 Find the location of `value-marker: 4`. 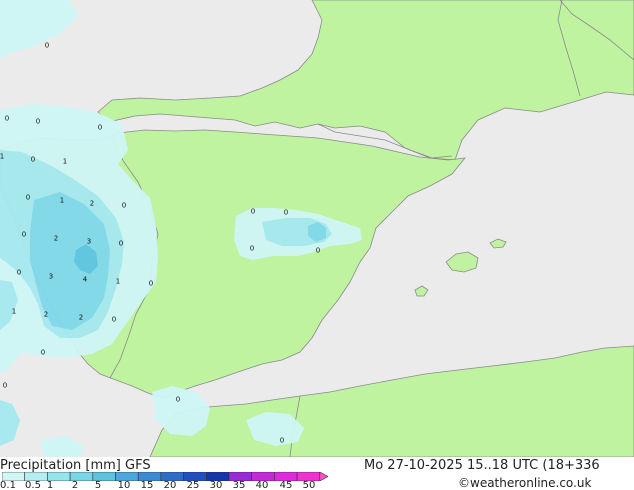

value-marker: 4 is located at coordinates (85, 280).